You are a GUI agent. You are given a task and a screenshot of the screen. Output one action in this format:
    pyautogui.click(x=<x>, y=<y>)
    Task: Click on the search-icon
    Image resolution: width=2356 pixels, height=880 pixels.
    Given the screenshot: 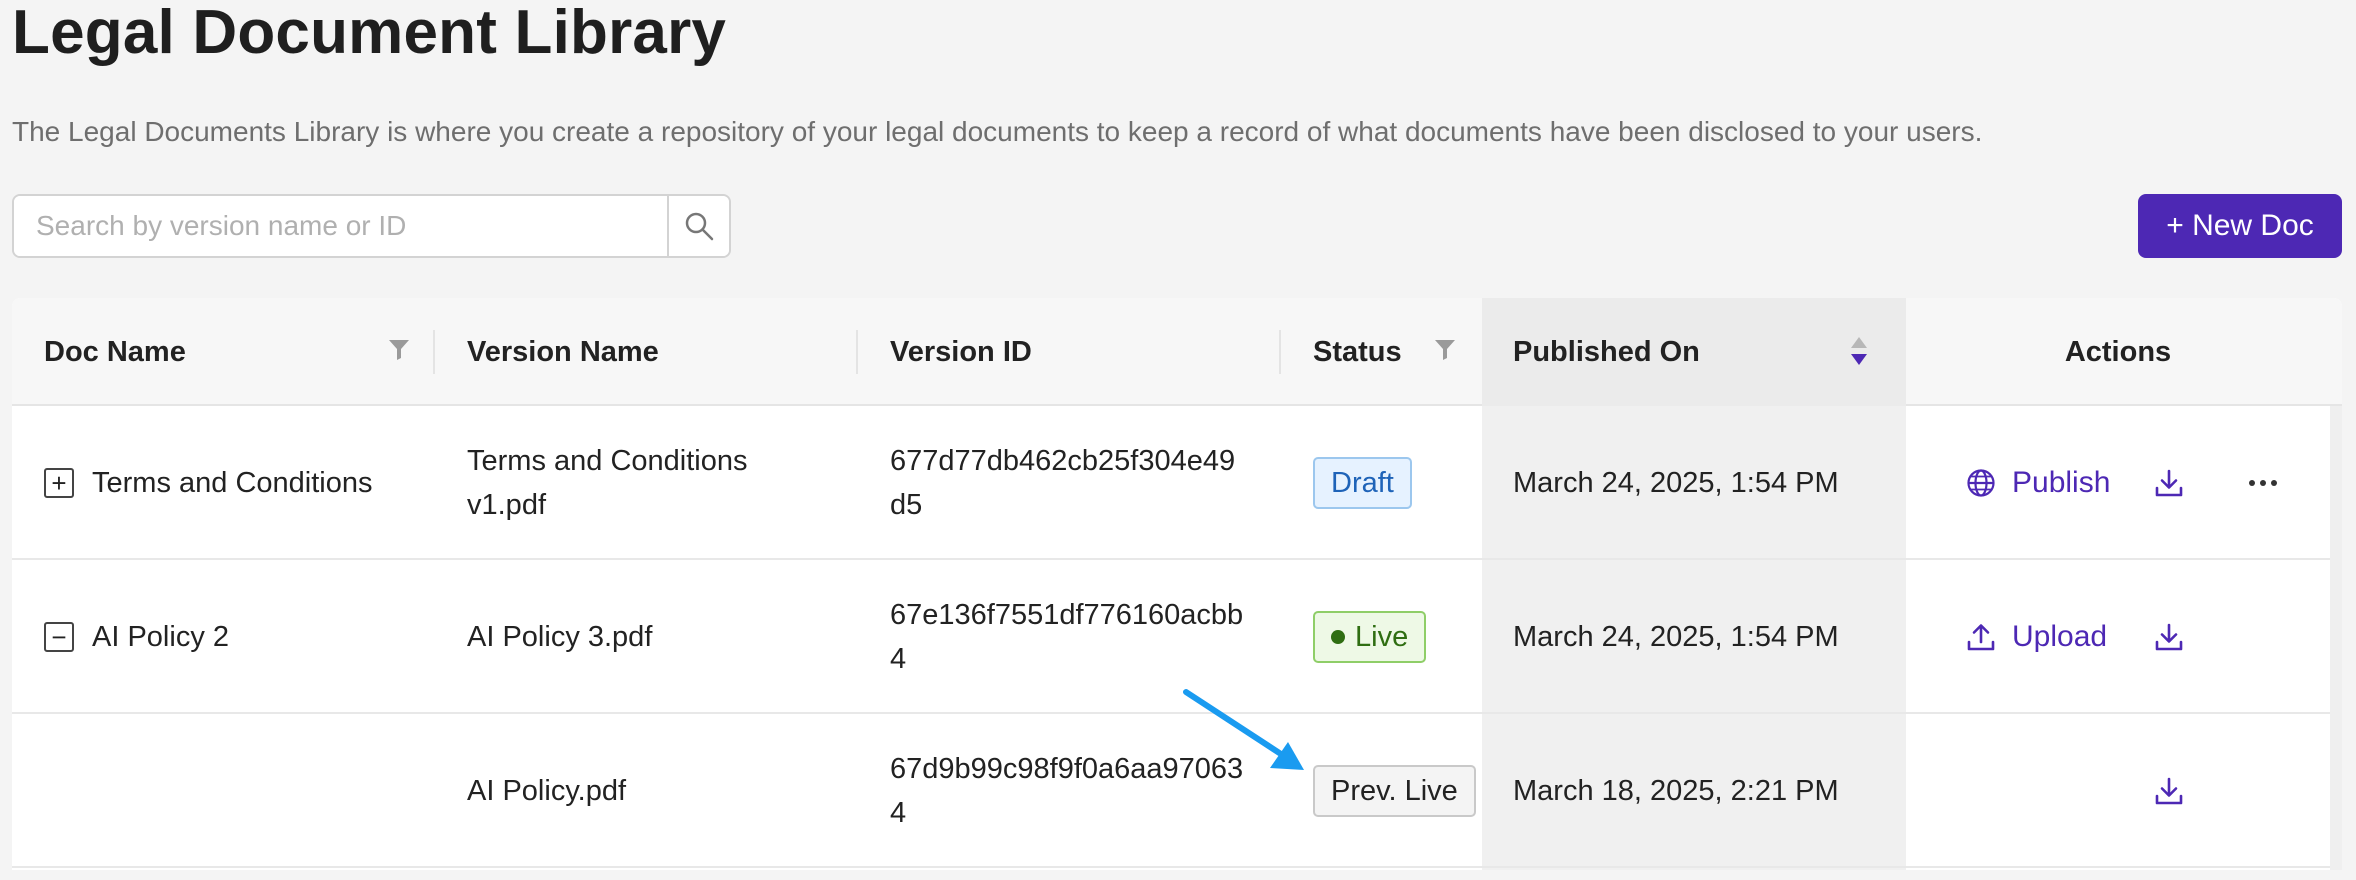 What is the action you would take?
    pyautogui.click(x=699, y=226)
    